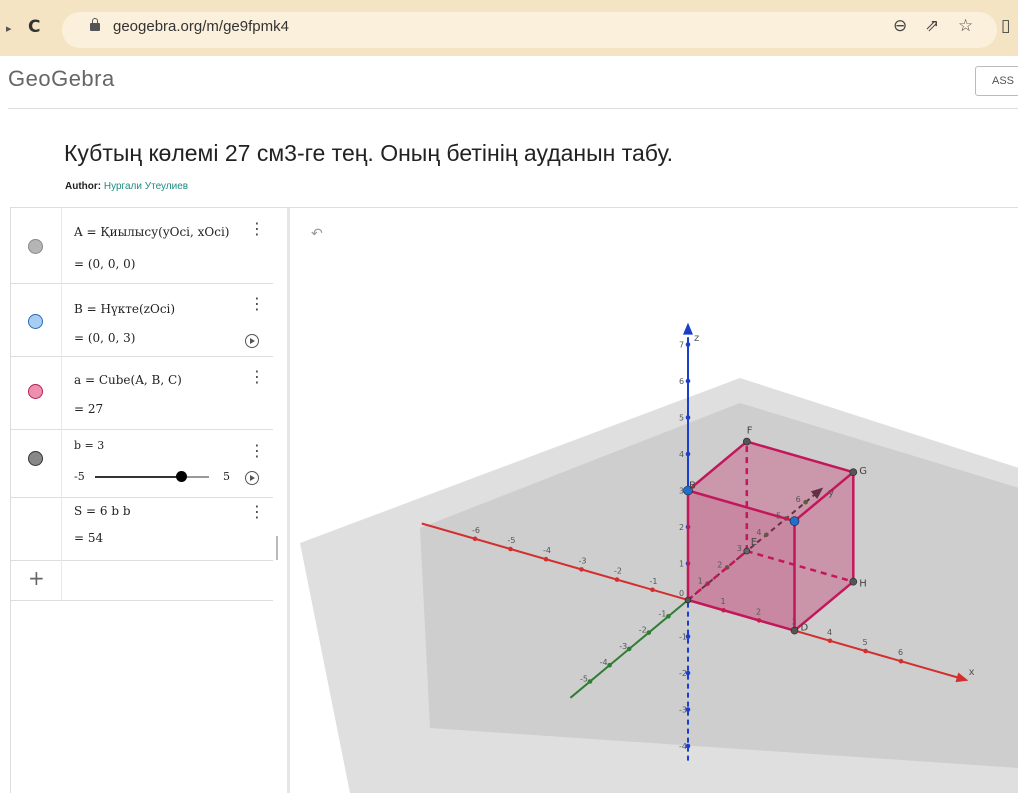 The image size is (1018, 793). I want to click on x-tick-label: -2, so click(618, 571).